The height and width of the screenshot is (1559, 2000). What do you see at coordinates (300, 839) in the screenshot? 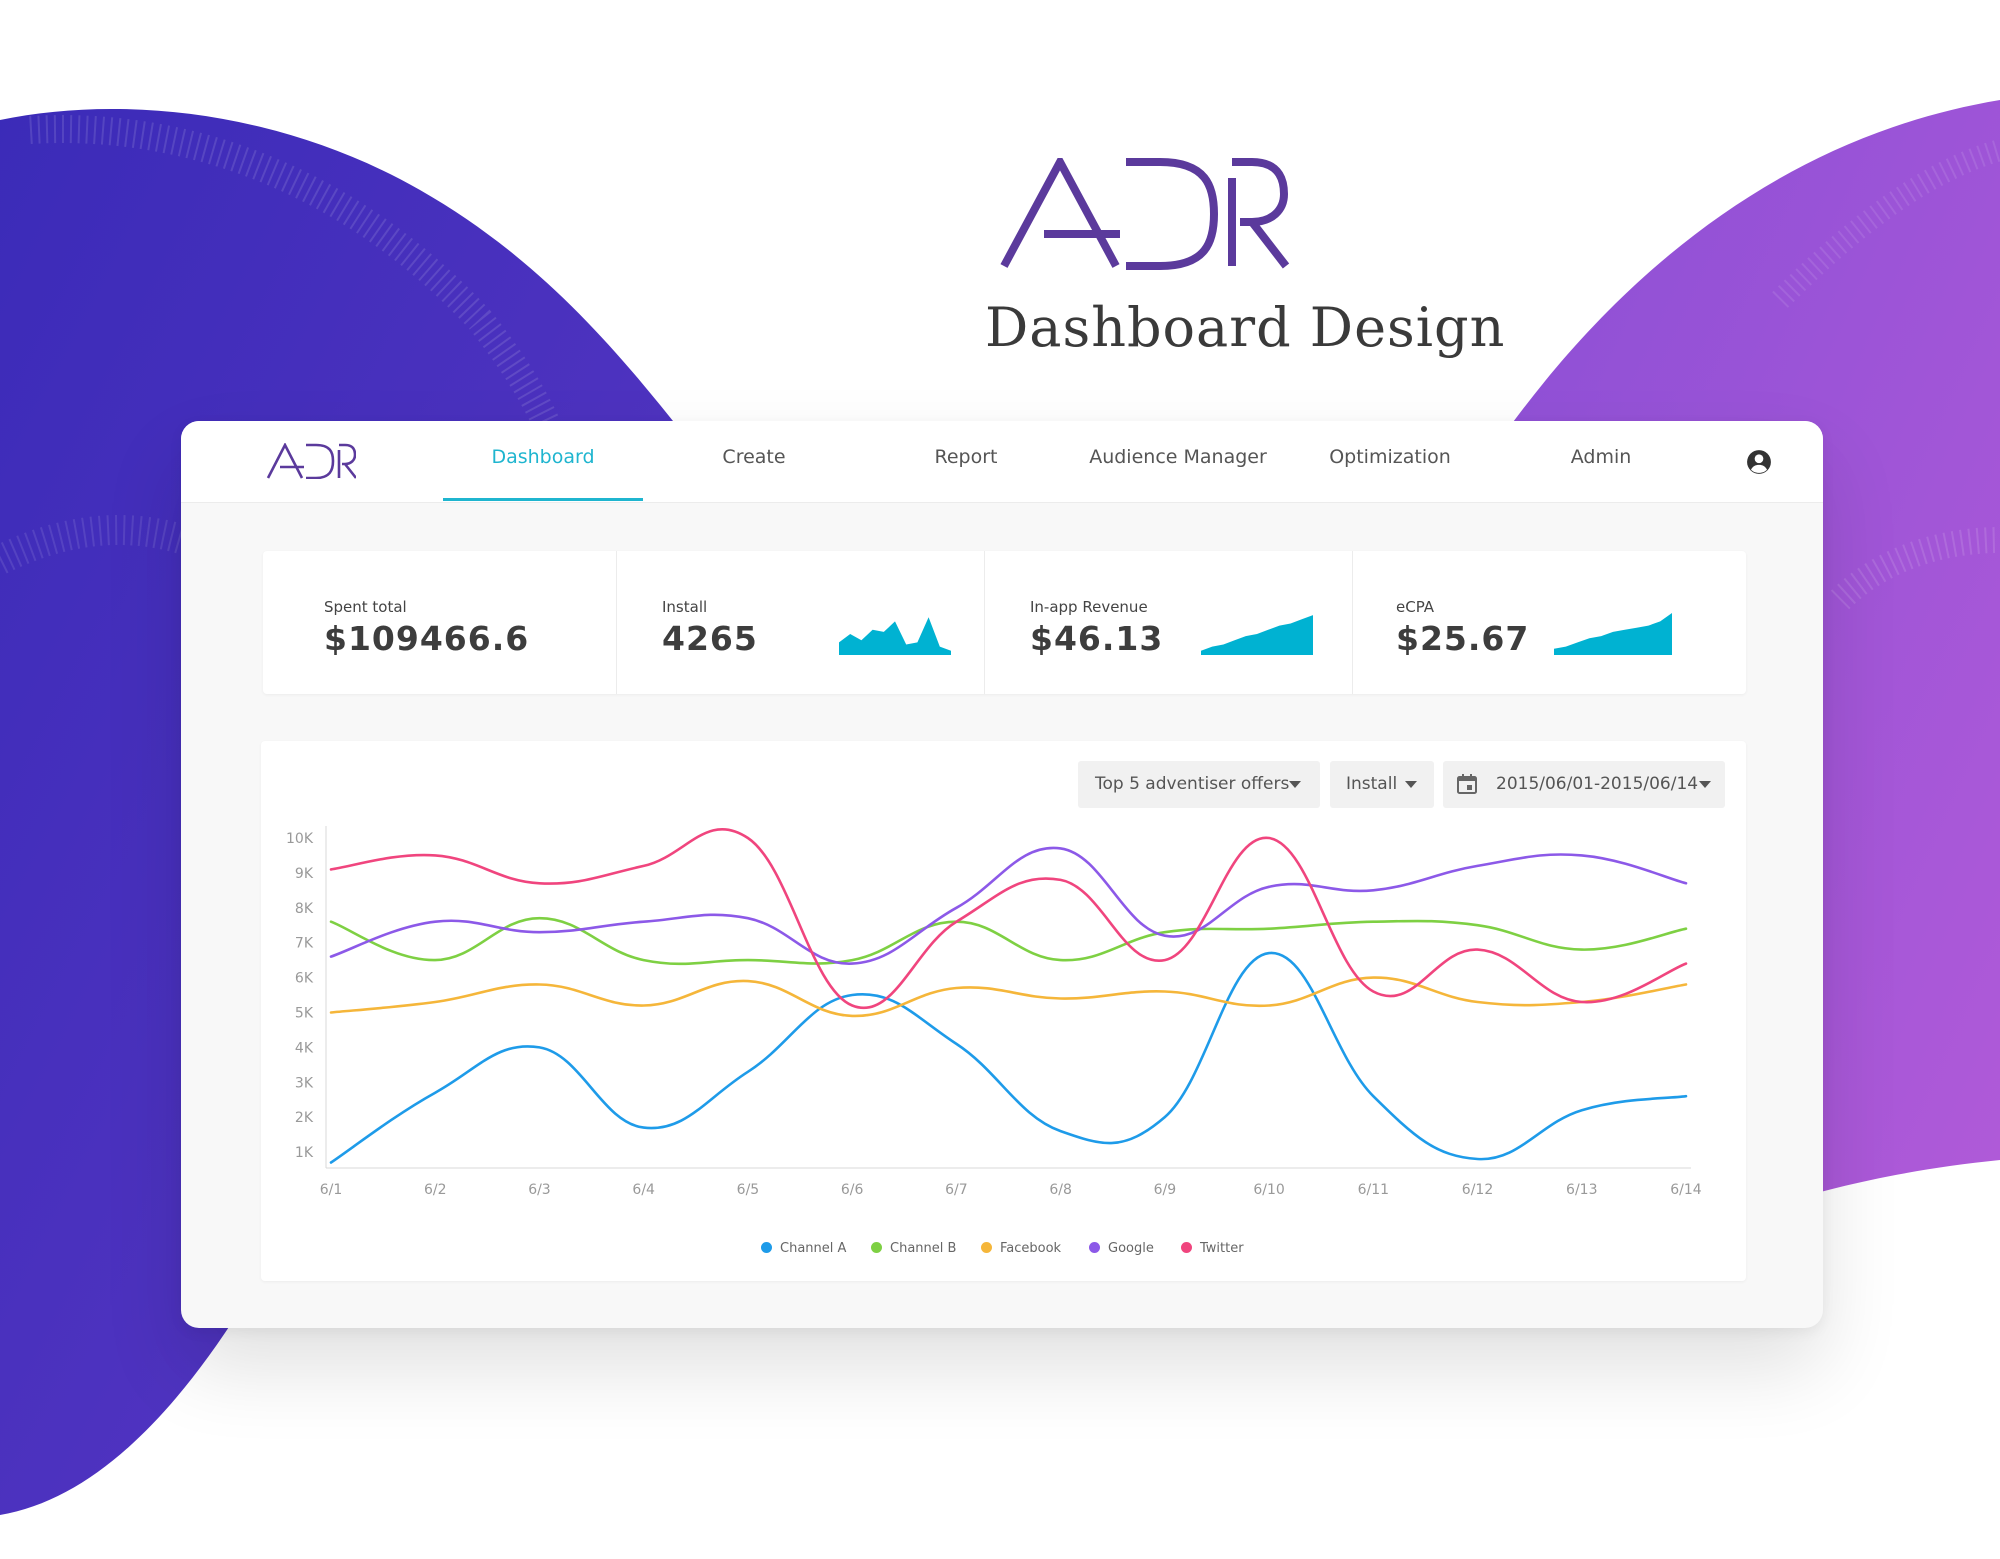
I see `y-tick-label: 10K` at bounding box center [300, 839].